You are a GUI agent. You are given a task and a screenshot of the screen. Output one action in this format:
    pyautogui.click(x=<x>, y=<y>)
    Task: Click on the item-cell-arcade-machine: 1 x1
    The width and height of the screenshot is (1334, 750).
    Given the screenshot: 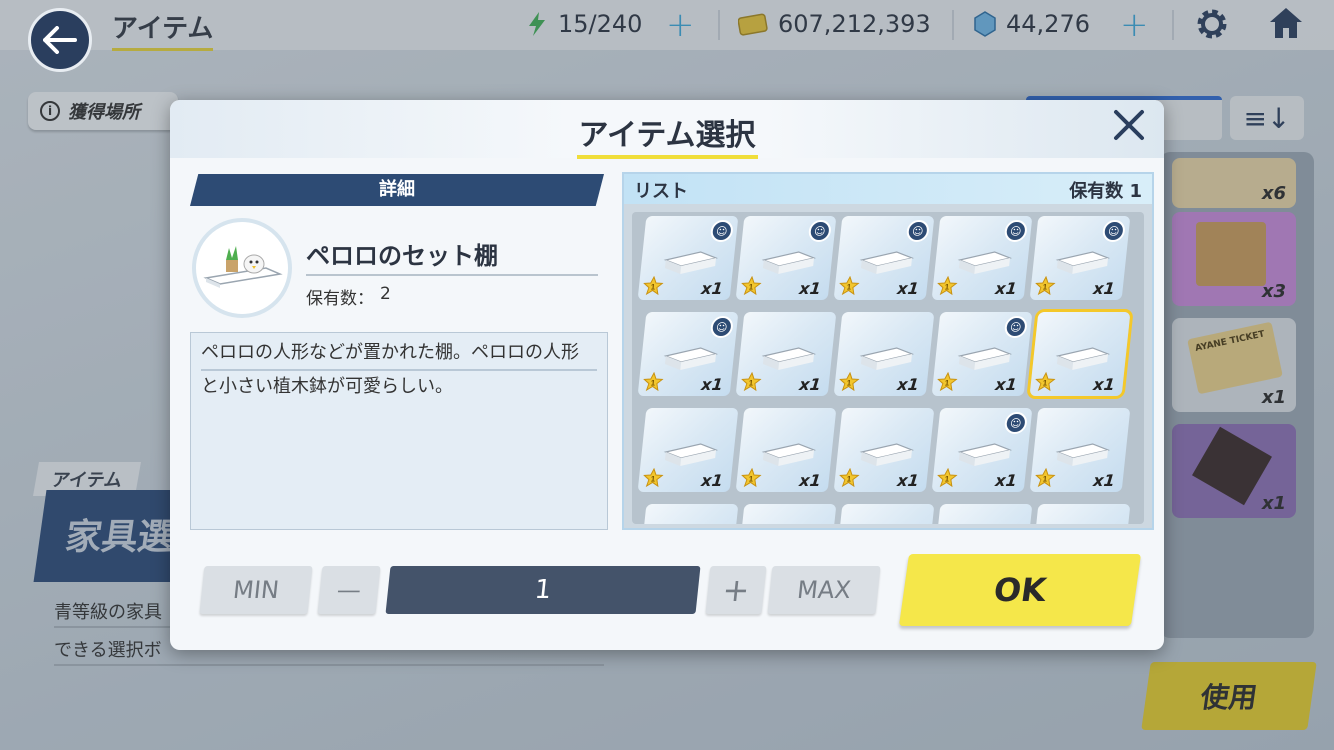 What is the action you would take?
    pyautogui.click(x=1080, y=450)
    